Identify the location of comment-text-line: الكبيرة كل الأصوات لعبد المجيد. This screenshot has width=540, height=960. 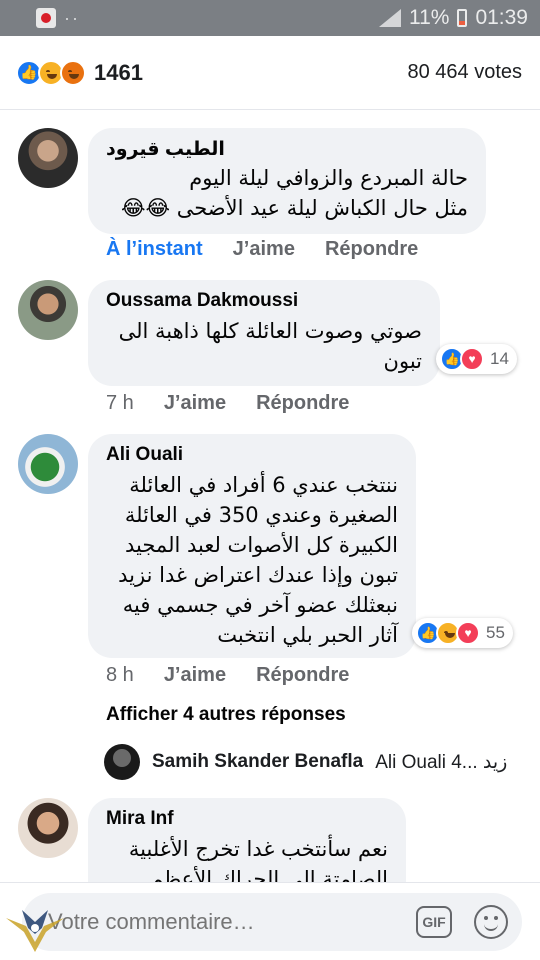
(261, 545).